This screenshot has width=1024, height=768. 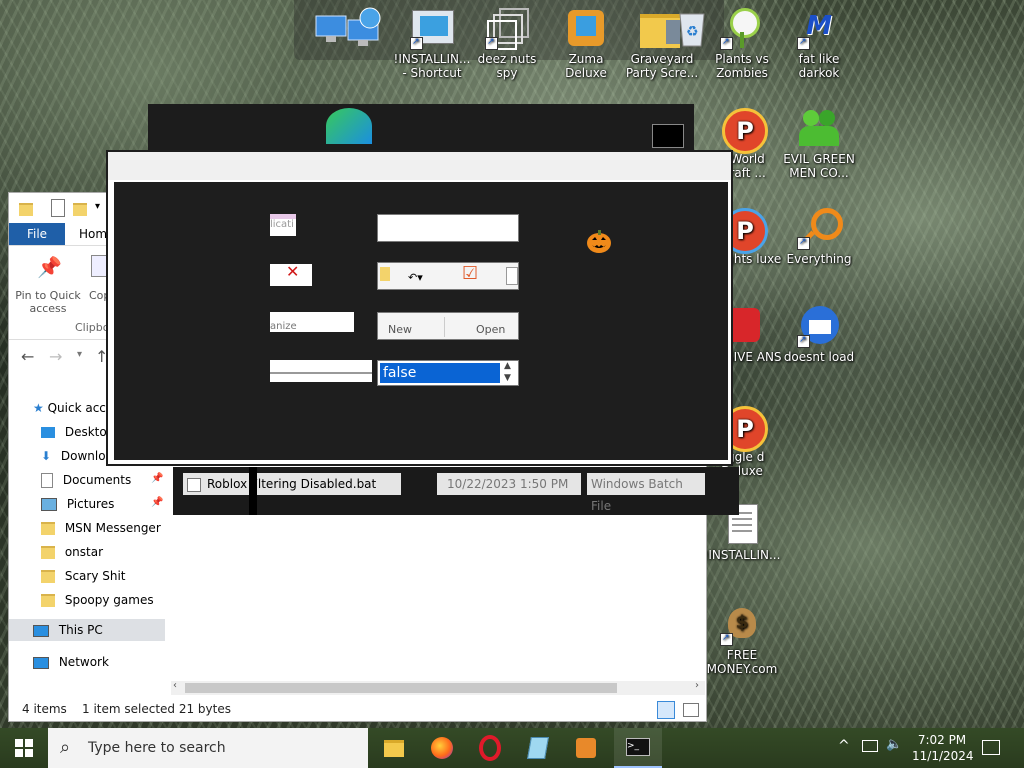 I want to click on clock-date: 11/1/2024, so click(x=943, y=756).